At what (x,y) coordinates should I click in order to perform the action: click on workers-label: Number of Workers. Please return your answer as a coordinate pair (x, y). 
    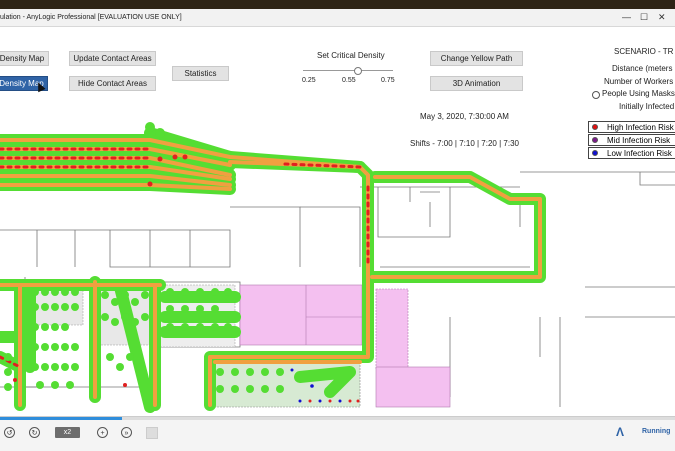
    Looking at the image, I should click on (639, 81).